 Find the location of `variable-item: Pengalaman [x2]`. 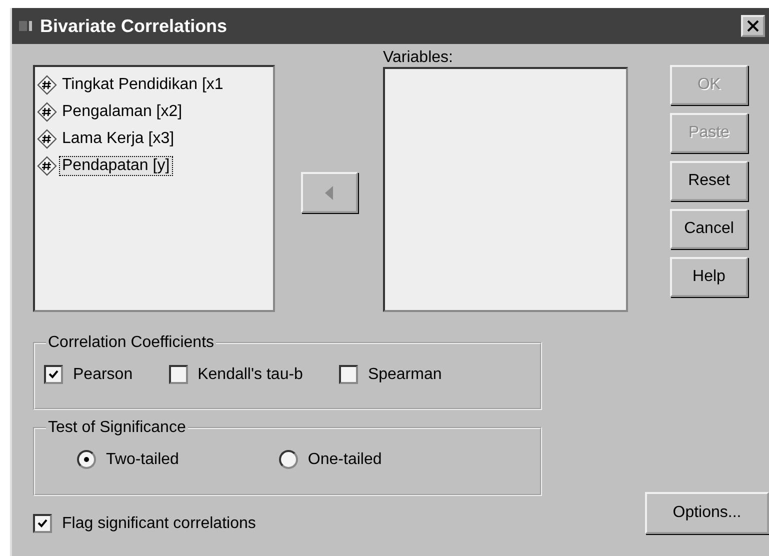

variable-item: Pengalaman [x2] is located at coordinates (111, 111).